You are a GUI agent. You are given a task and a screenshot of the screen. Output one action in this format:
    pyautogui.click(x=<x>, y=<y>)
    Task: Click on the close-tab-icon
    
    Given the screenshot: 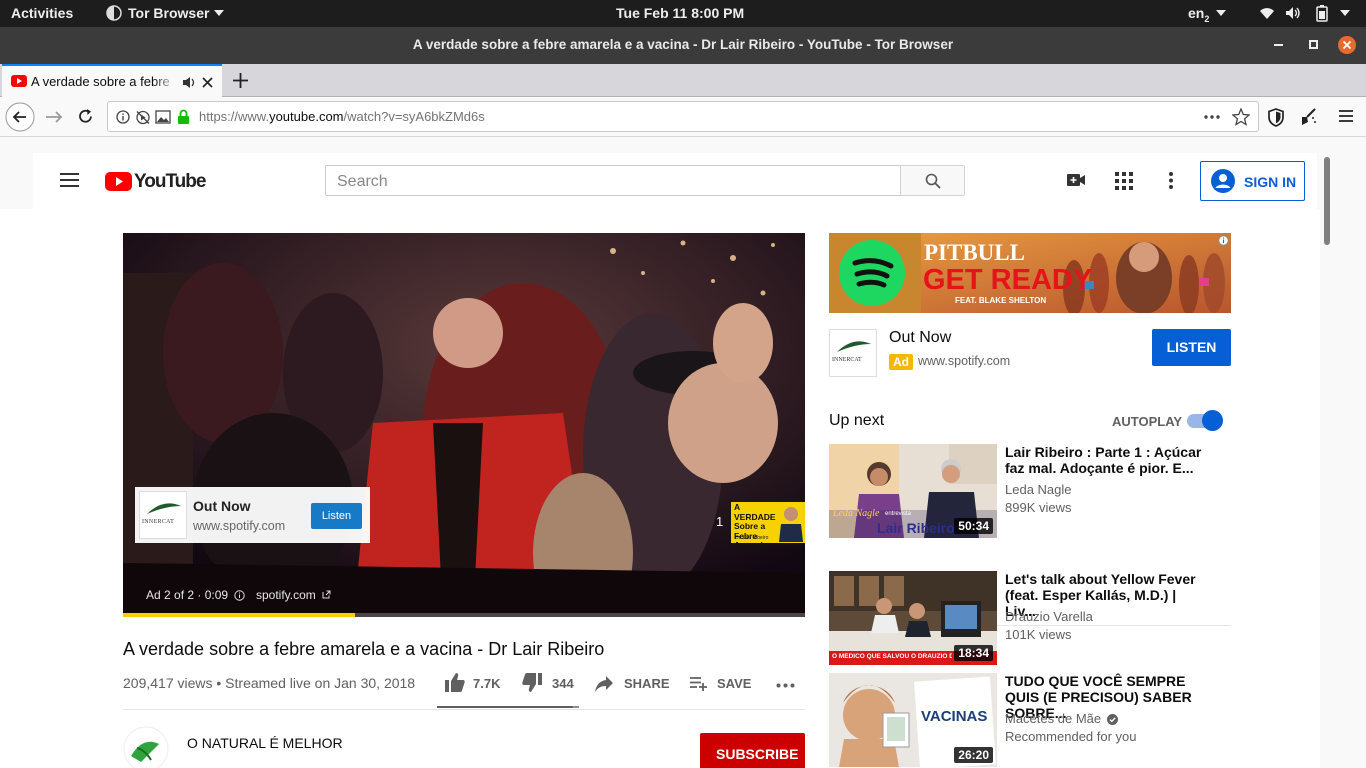 What is the action you would take?
    pyautogui.click(x=207, y=82)
    